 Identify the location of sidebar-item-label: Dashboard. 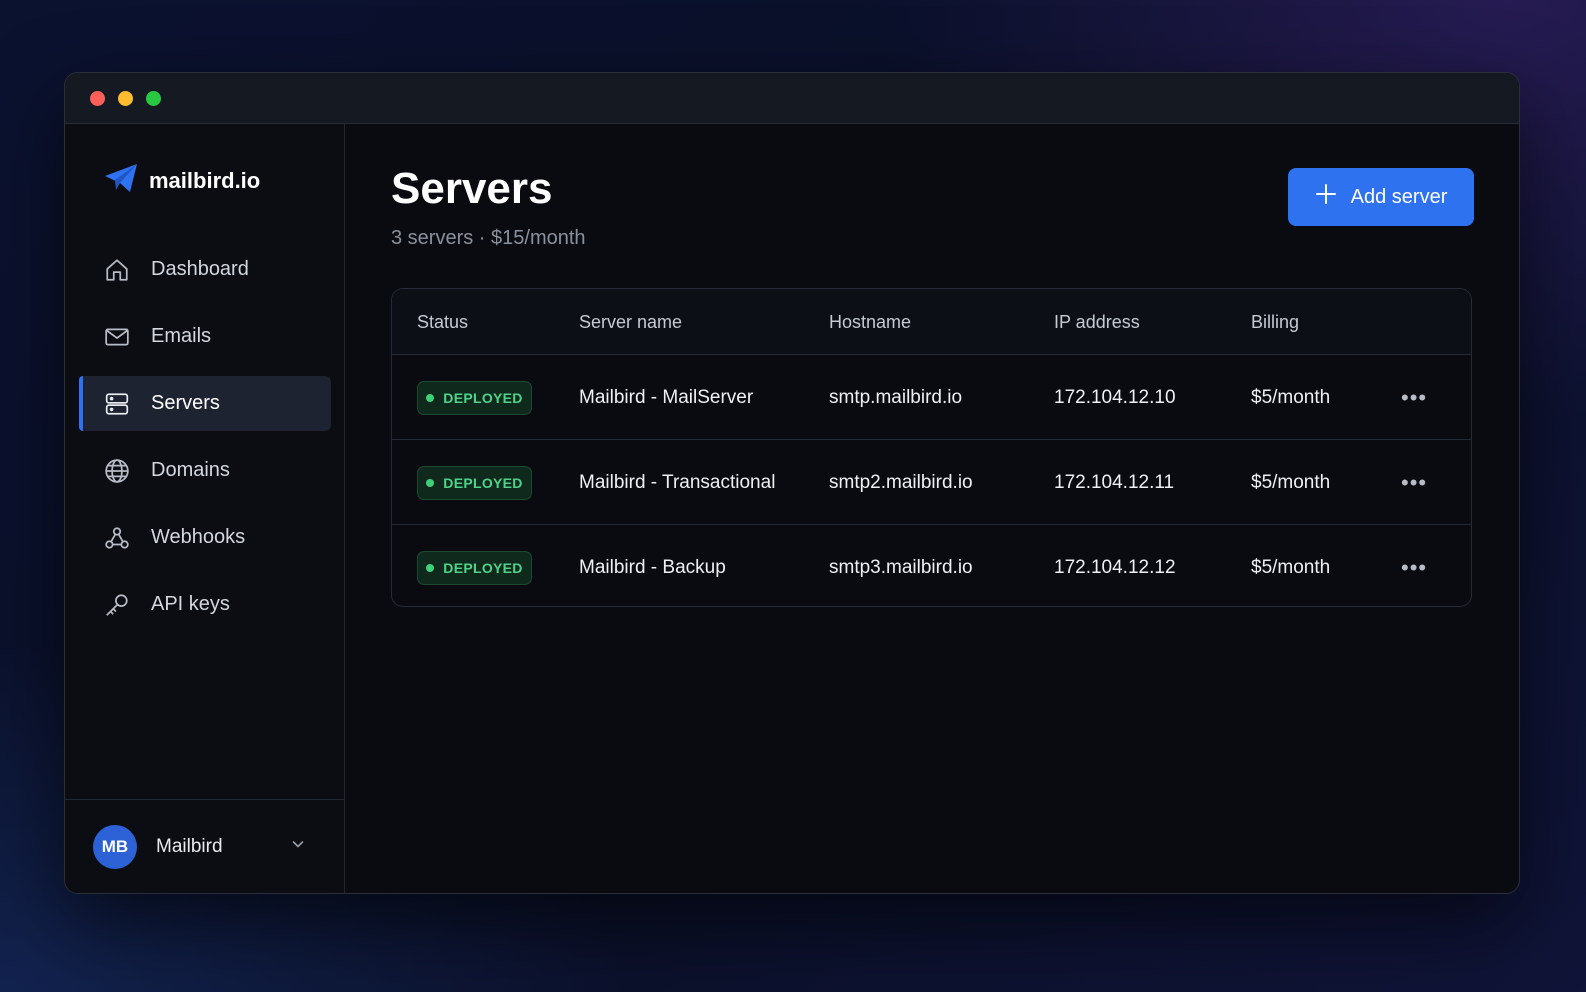
(200, 269).